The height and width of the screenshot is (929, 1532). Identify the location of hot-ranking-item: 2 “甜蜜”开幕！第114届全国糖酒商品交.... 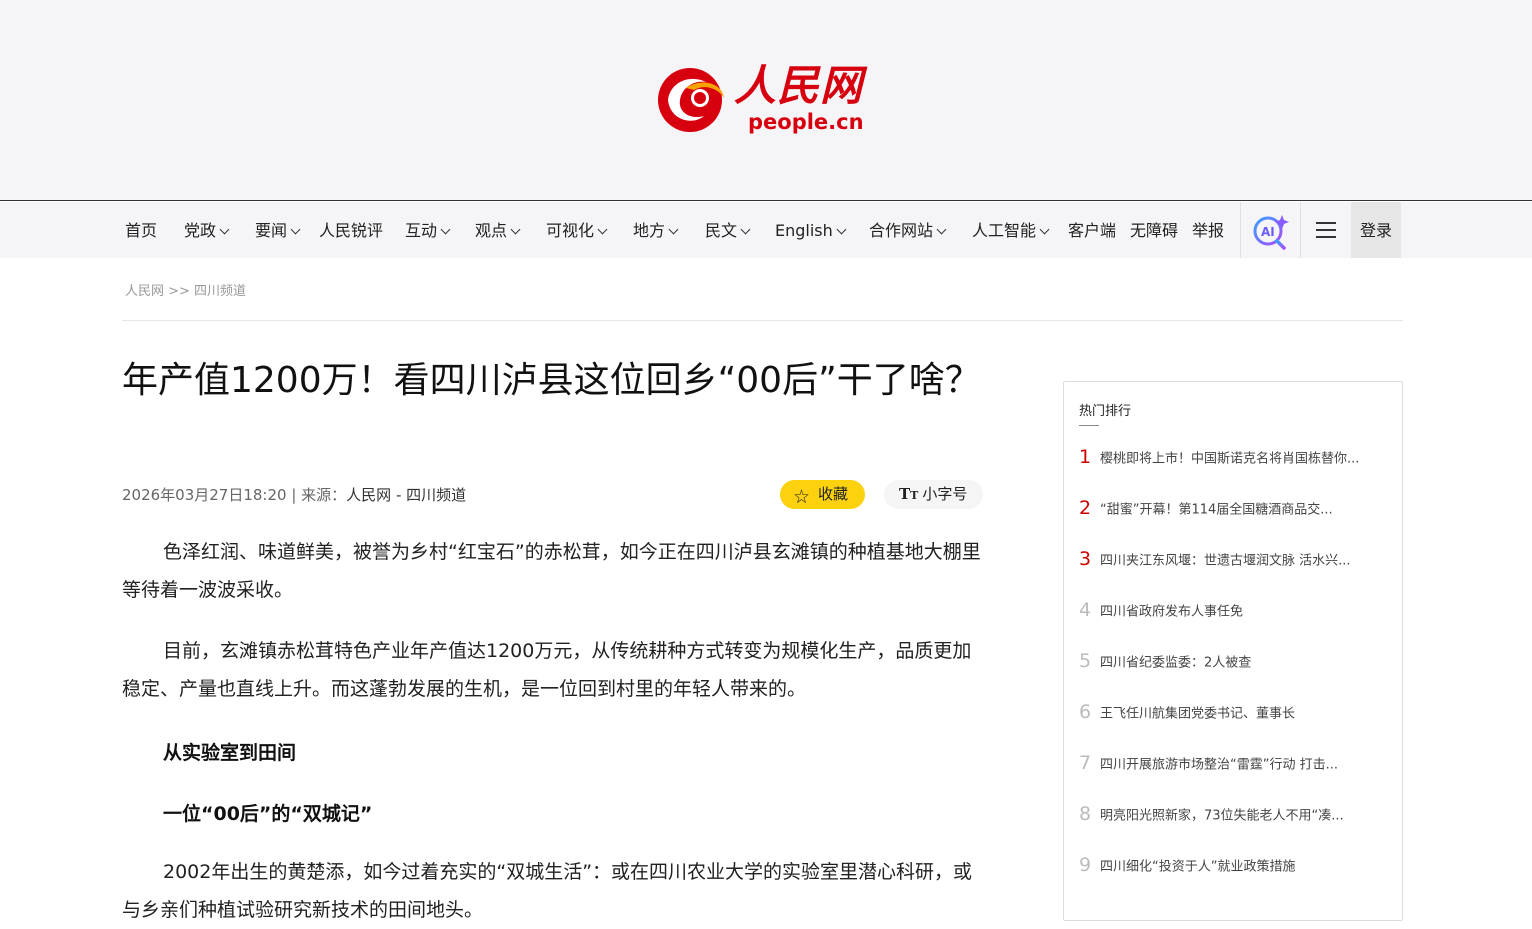
(1234, 508).